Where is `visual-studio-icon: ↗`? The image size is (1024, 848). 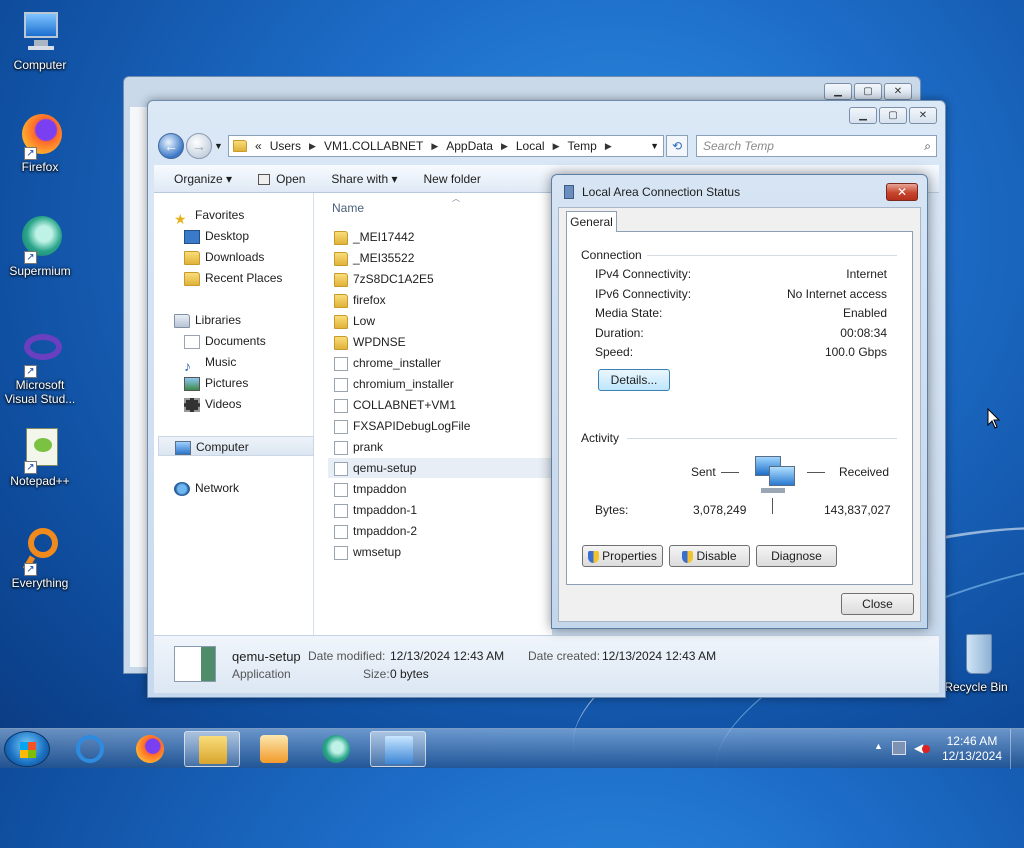
visual-studio-icon: ↗ is located at coordinates (40, 353).